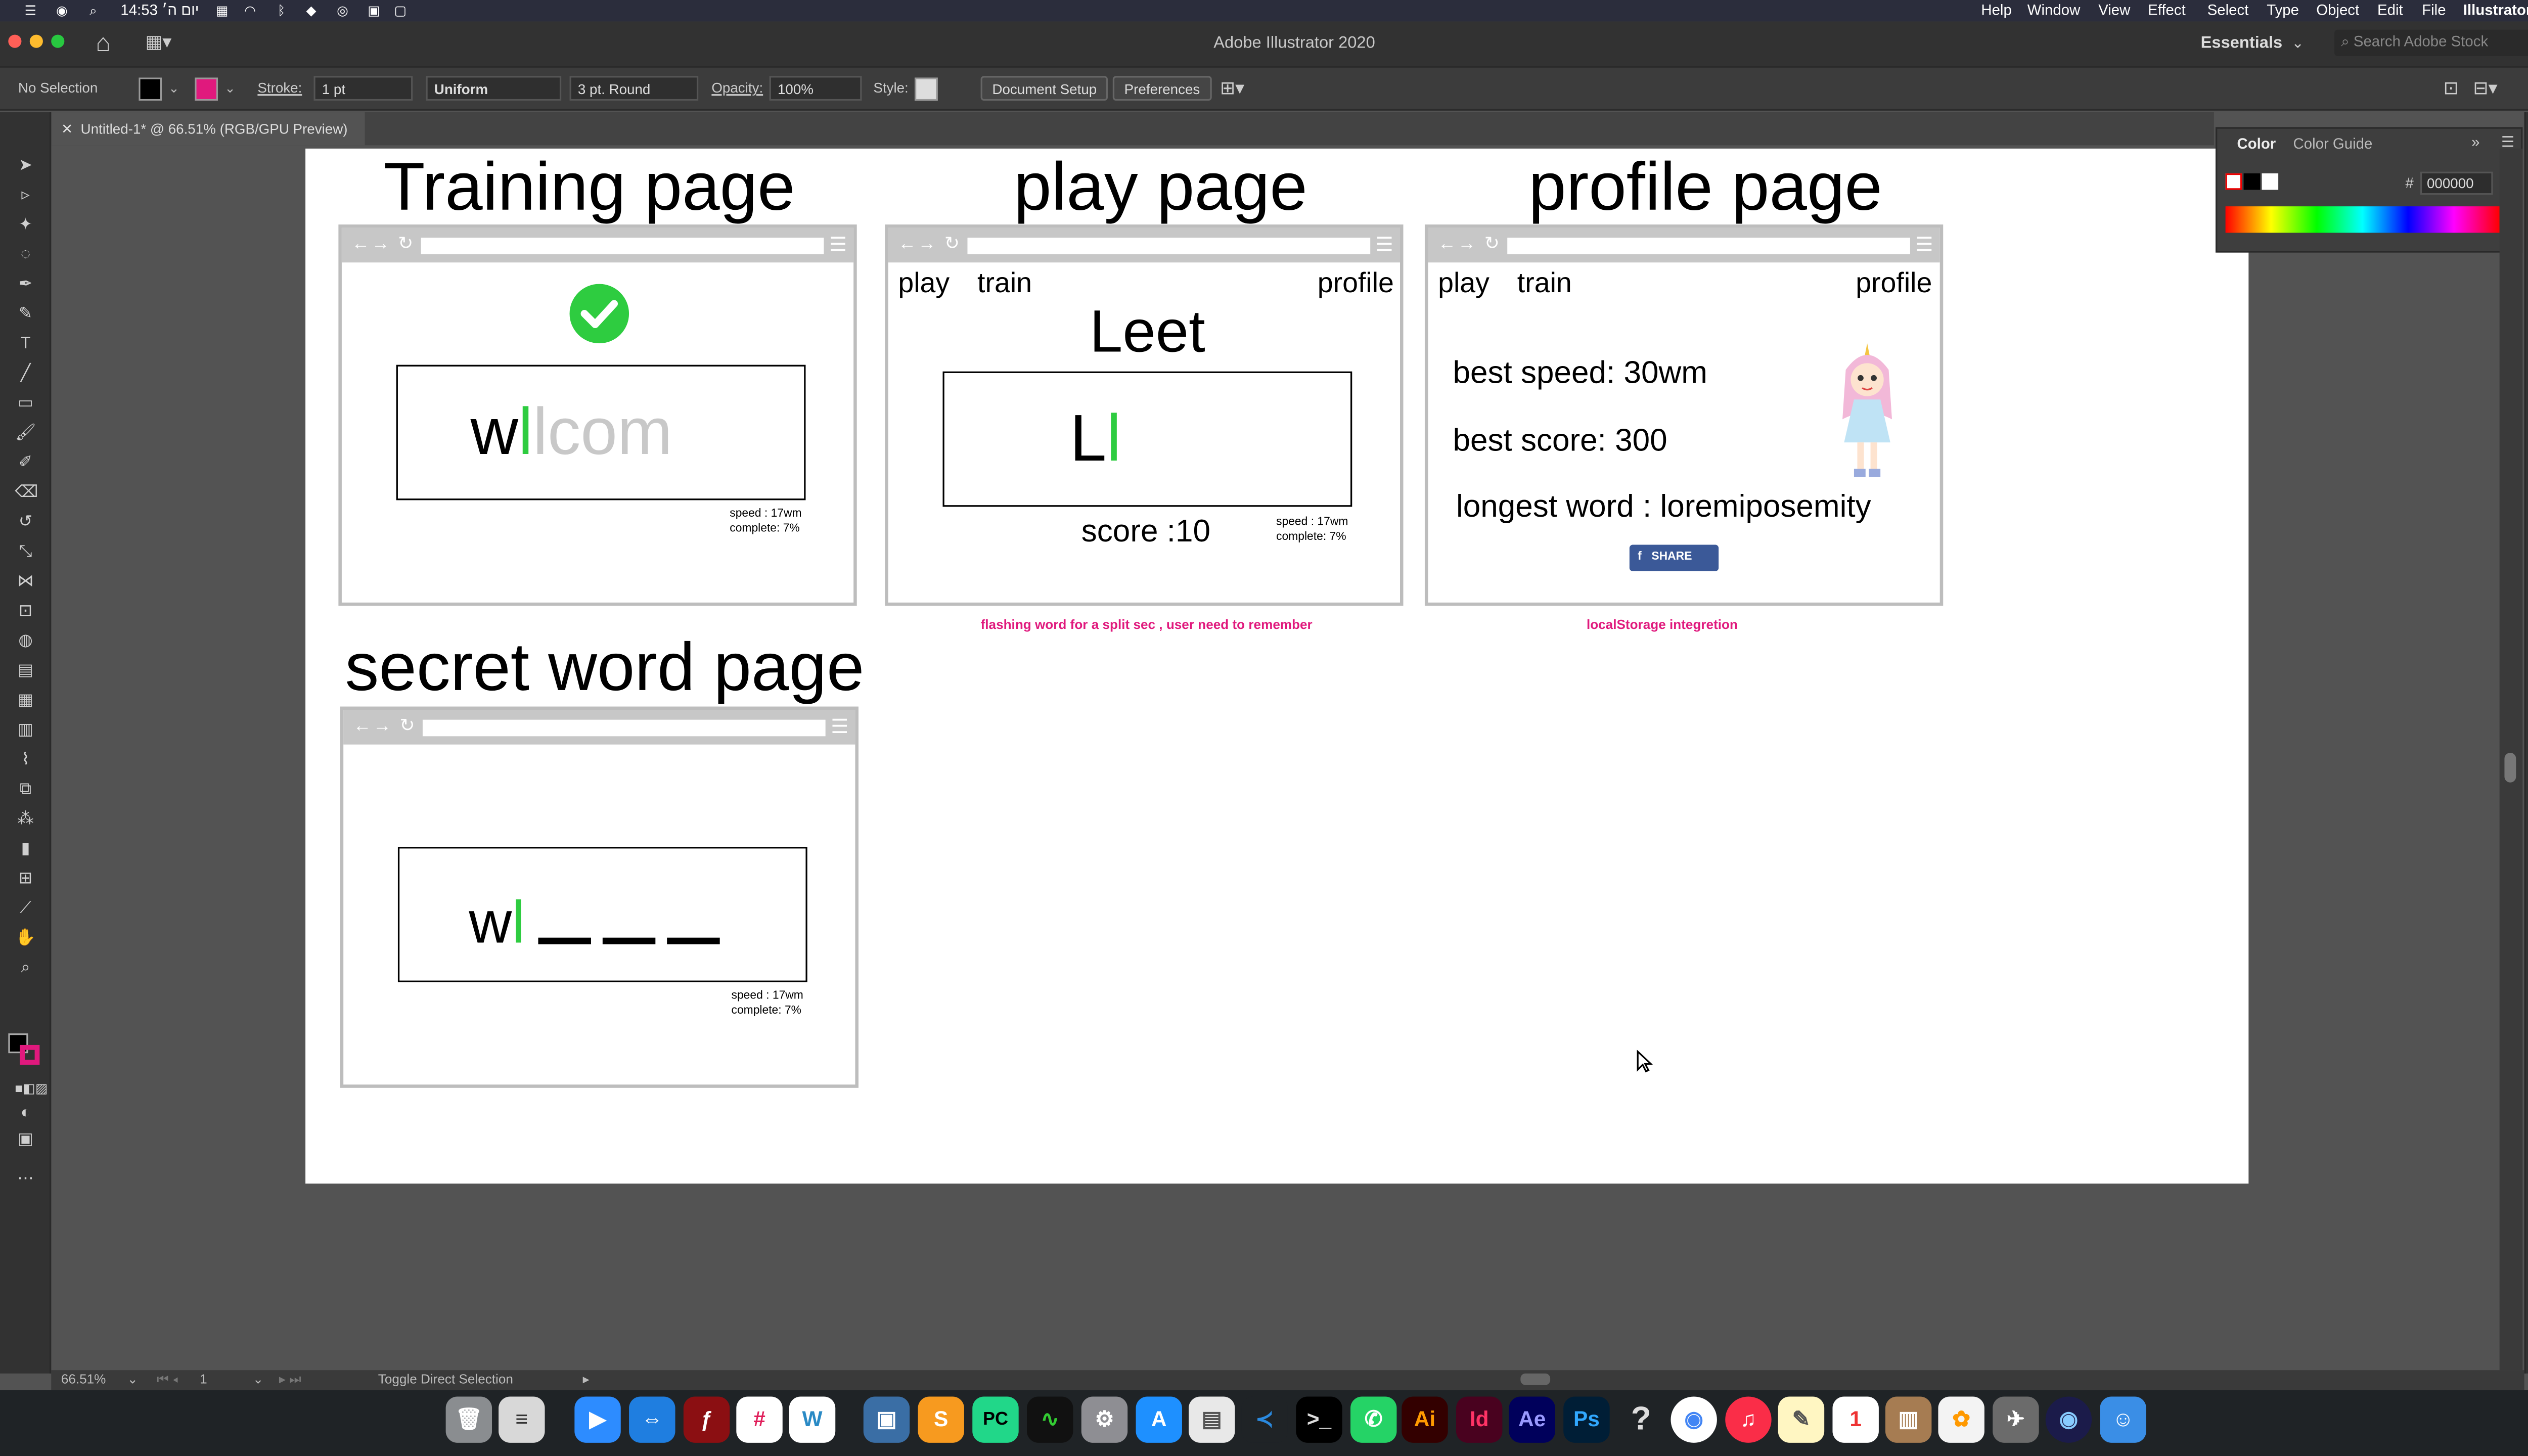  Describe the element at coordinates (1162, 88) in the screenshot. I see `preferences-button: Preferences` at that location.